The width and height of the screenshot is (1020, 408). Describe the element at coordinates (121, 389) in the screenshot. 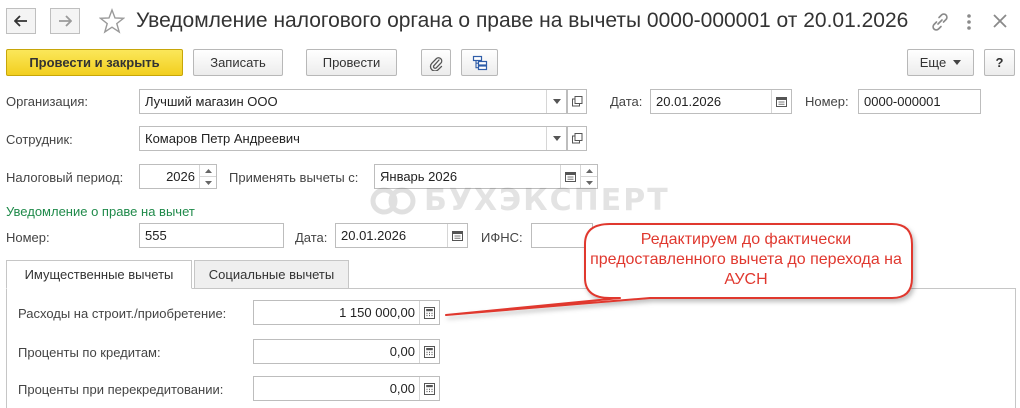

I see `refinancing-interest-label: Проценты при перекредитовании:` at that location.